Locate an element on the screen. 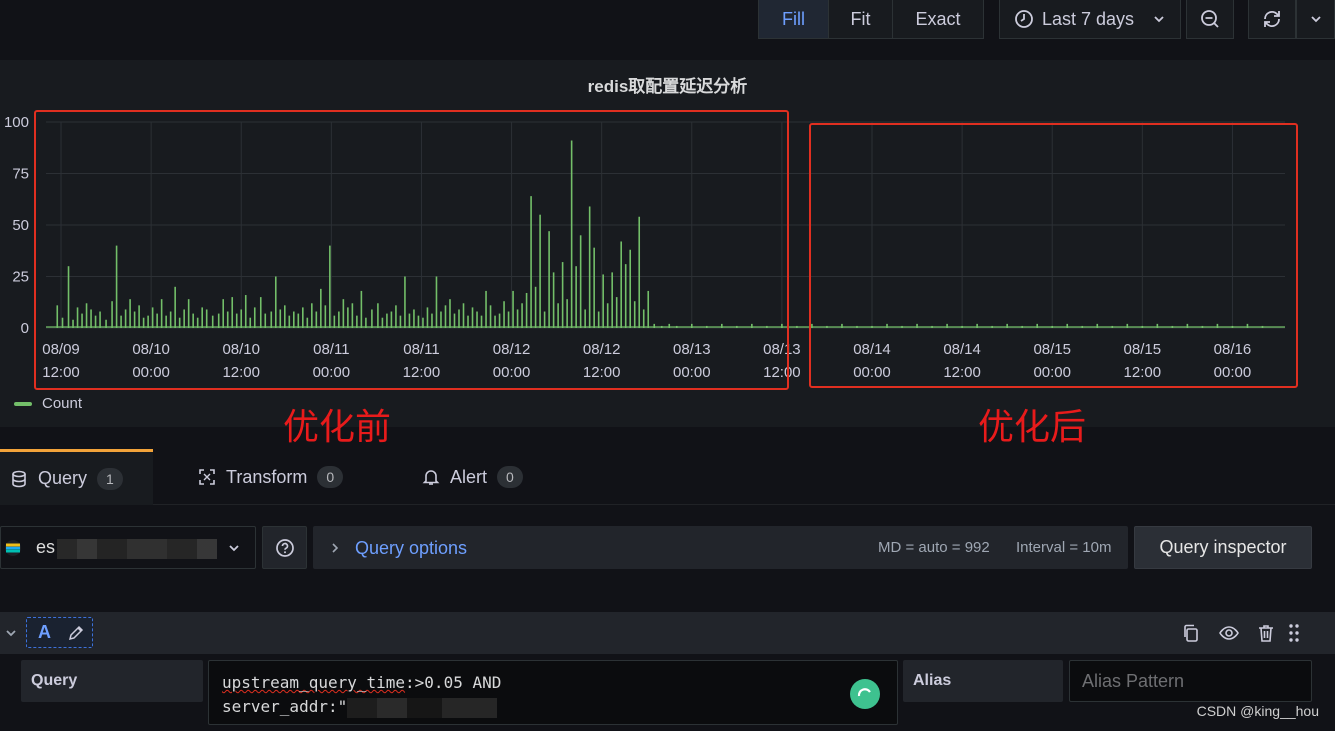  loading-spinner-icon is located at coordinates (865, 694).